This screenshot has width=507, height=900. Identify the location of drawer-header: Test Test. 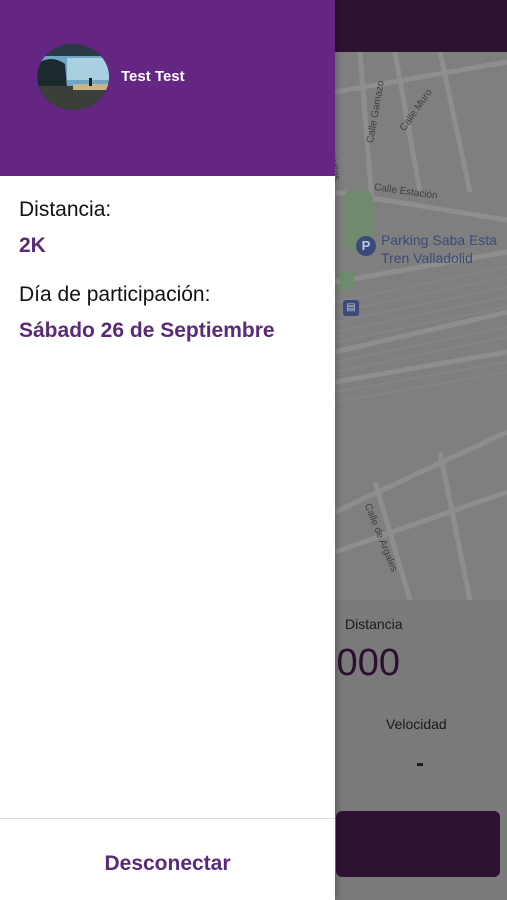
(167, 88).